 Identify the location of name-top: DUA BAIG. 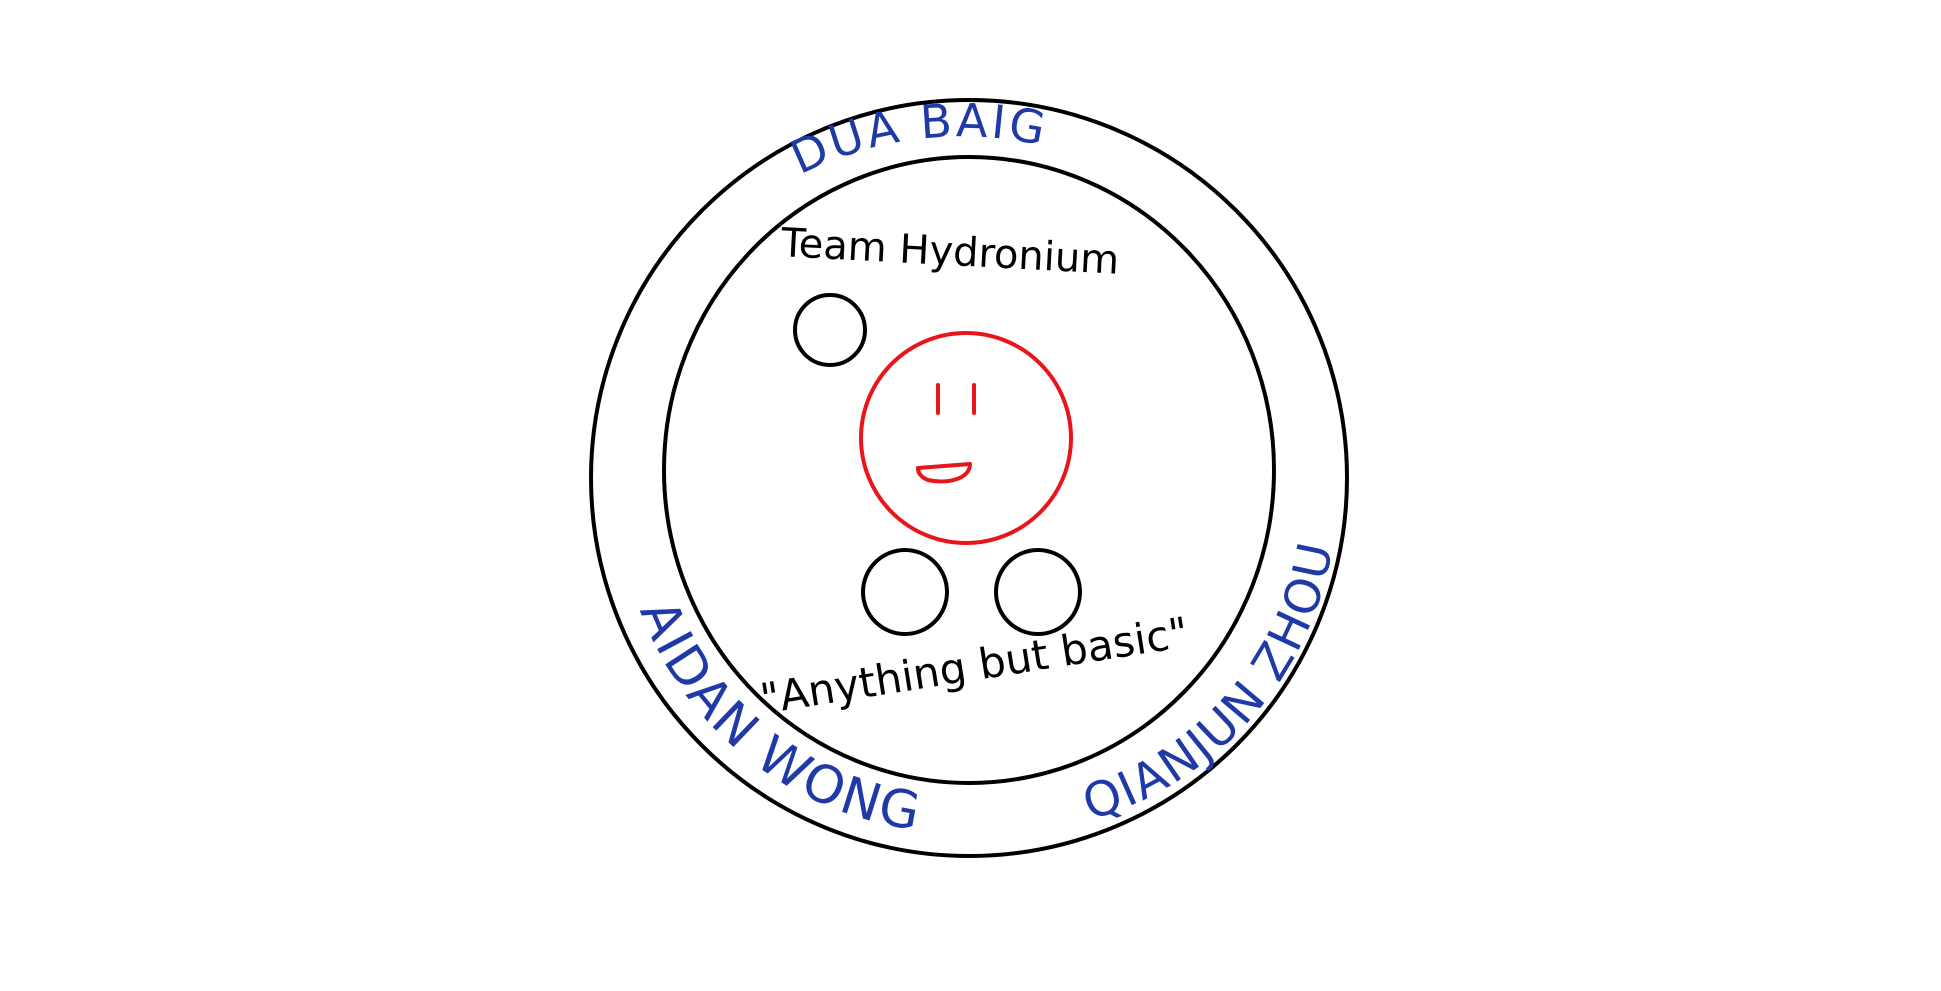
(917, 139).